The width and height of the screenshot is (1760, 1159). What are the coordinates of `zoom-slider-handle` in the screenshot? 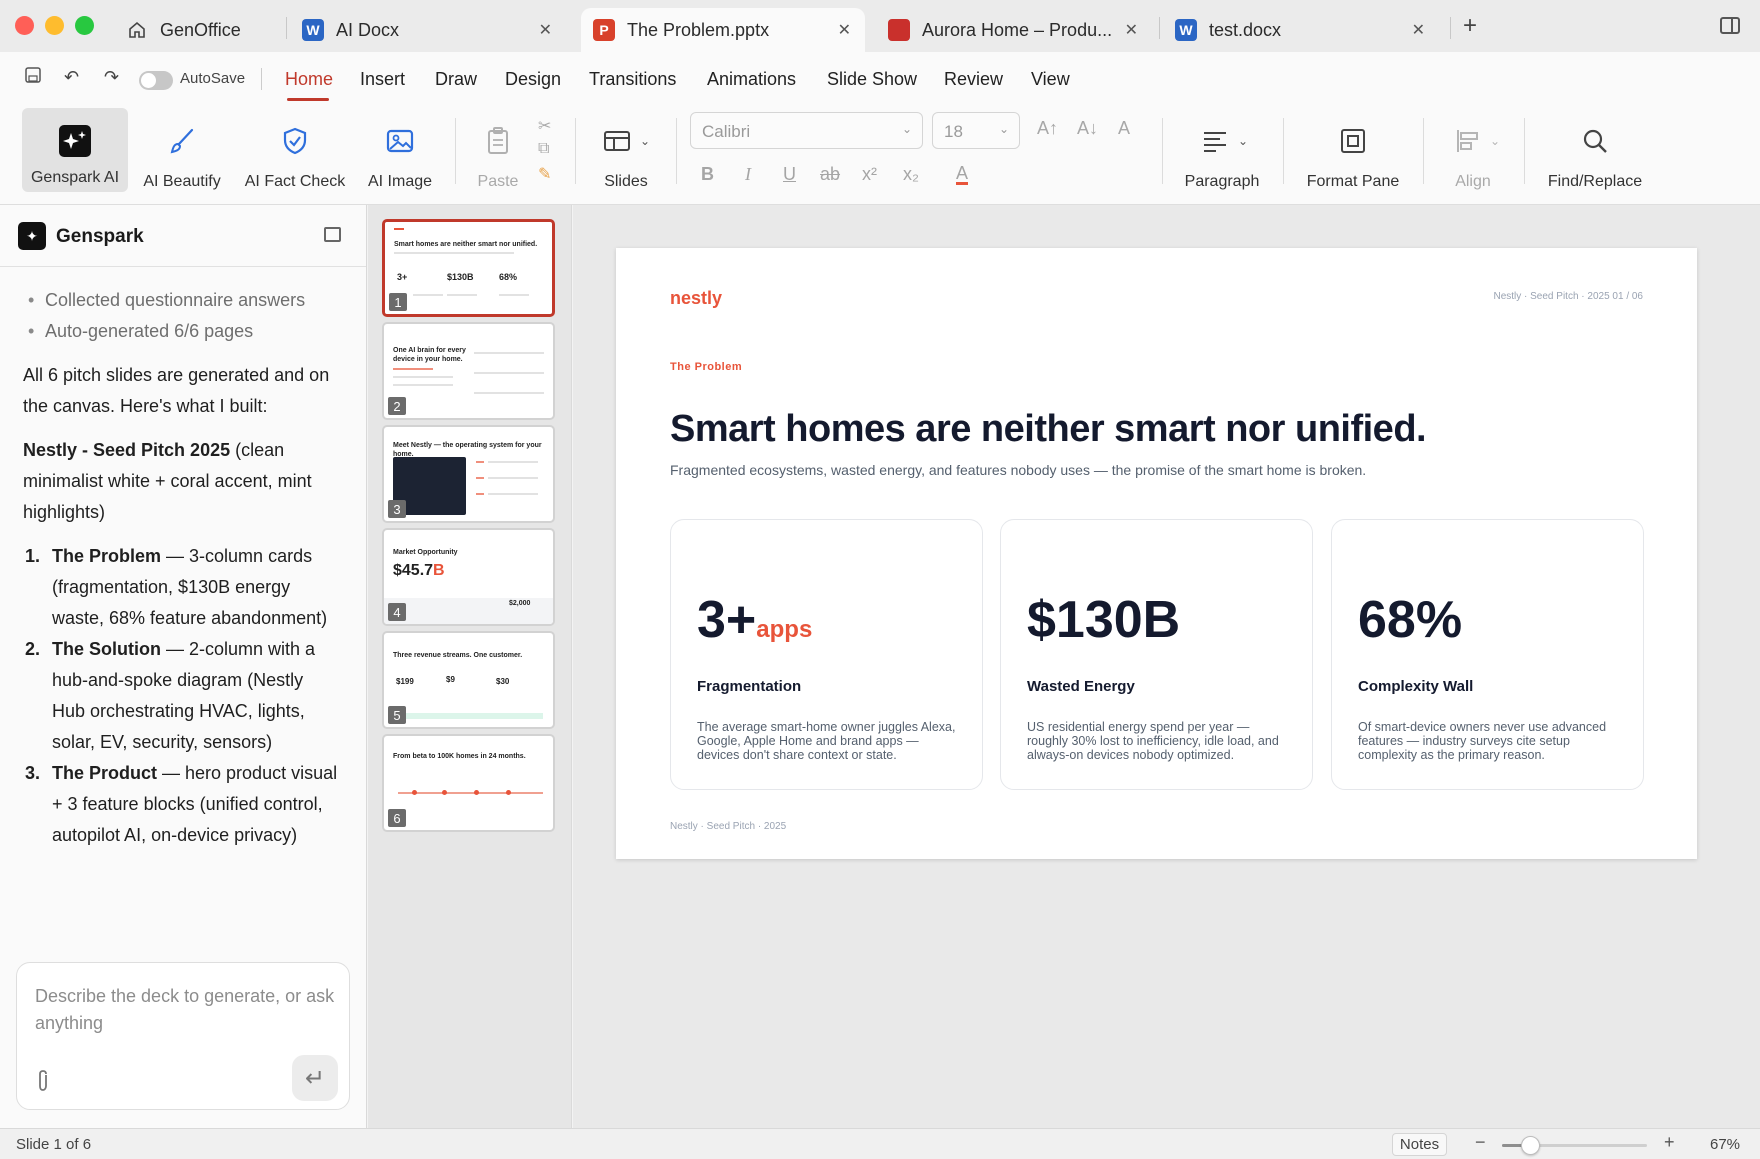 It's located at (1530, 1145).